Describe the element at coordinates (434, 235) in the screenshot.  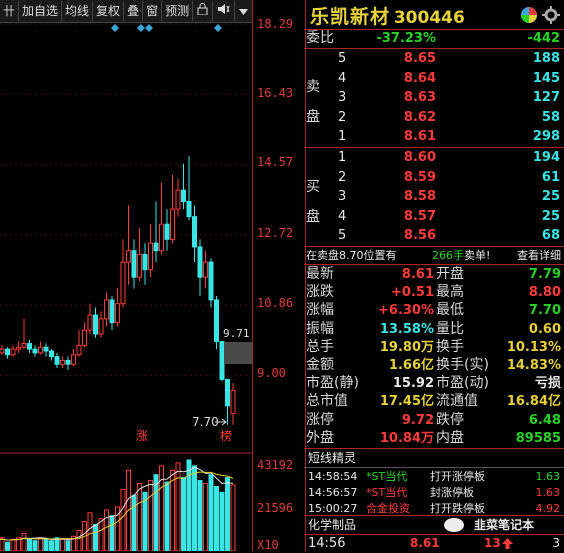
I see `bid-row: 5 8.56 68` at that location.